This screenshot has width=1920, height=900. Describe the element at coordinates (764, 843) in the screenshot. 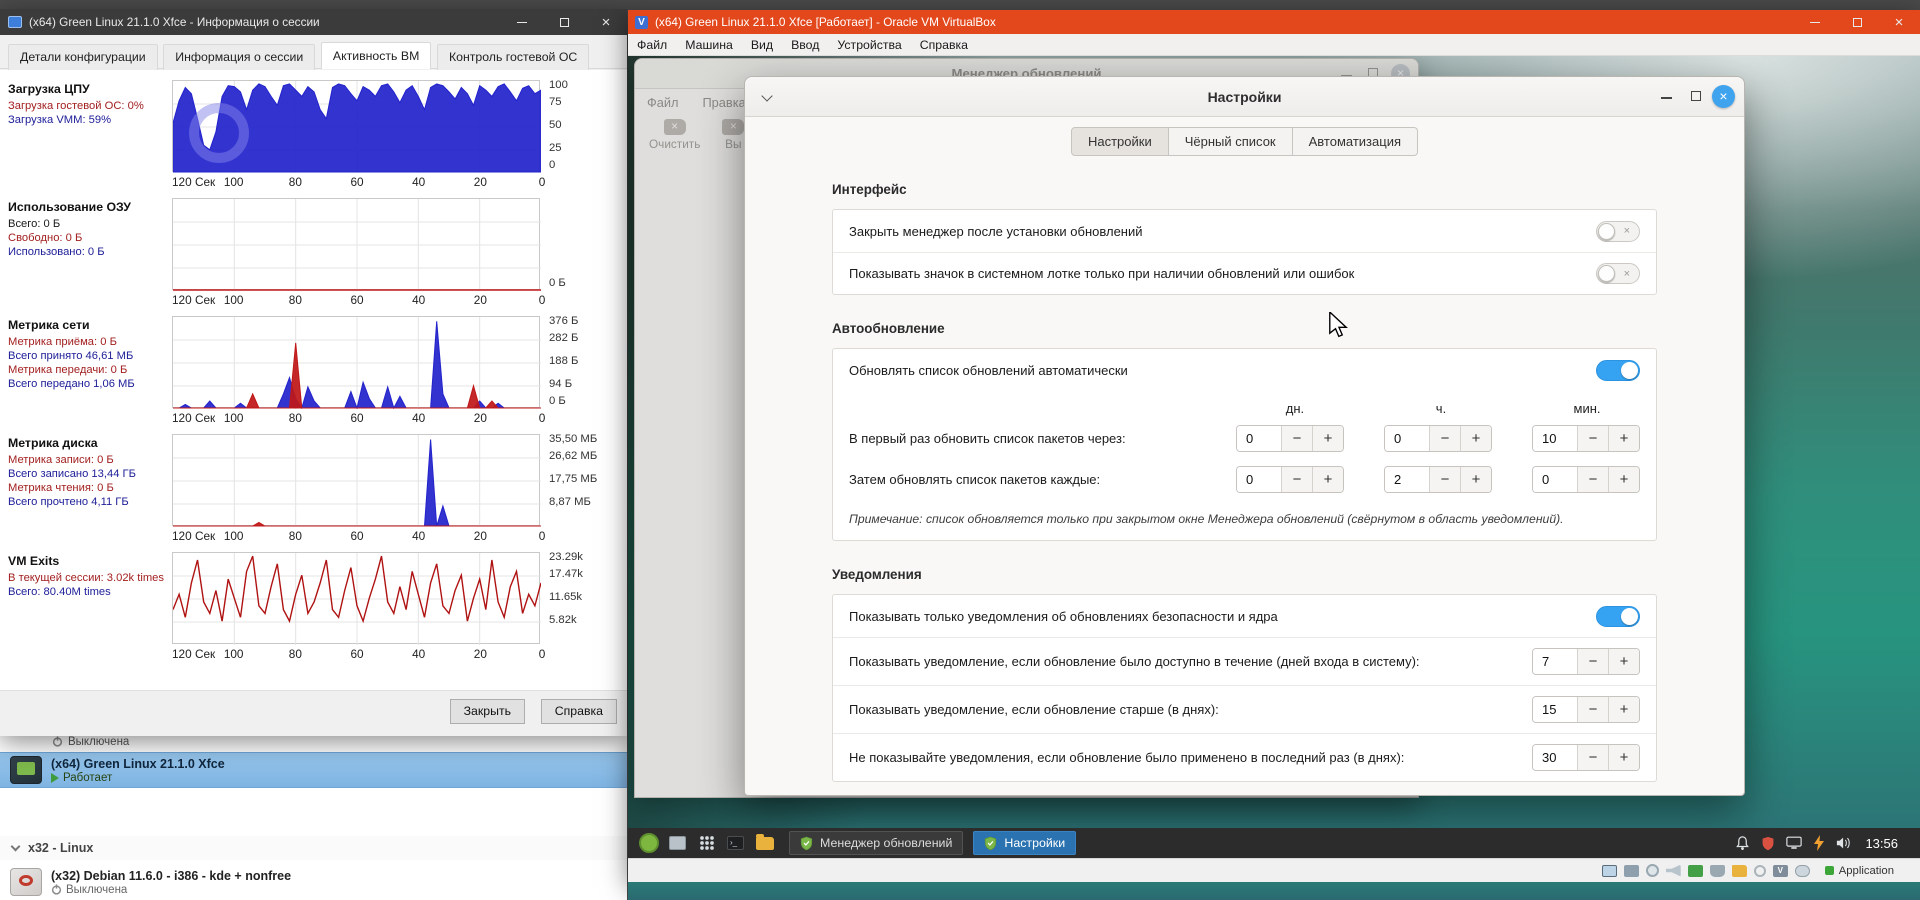

I see `files-launcher` at that location.